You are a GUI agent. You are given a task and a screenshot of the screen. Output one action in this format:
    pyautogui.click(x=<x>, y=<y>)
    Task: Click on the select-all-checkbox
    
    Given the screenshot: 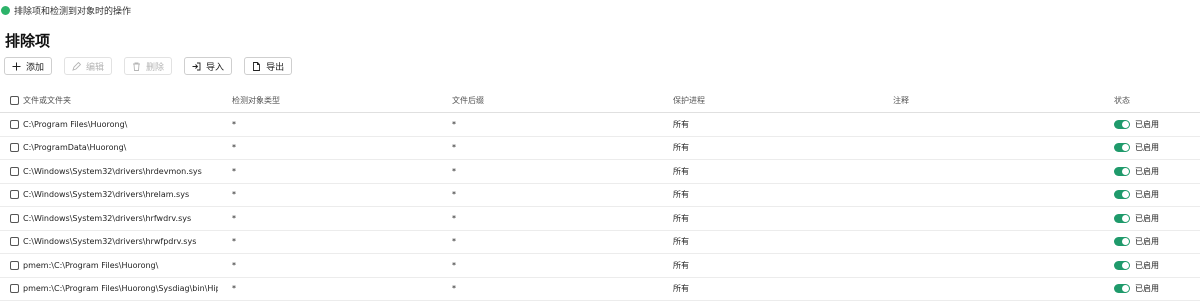 What is the action you would take?
    pyautogui.click(x=14, y=100)
    